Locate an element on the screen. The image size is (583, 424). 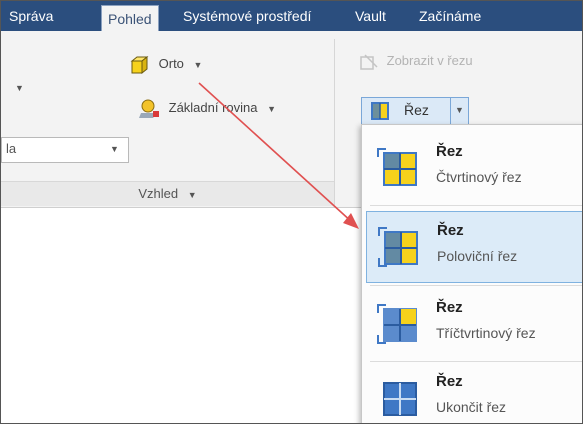
group-label-text: Vzhled is located at coordinates (158, 193).